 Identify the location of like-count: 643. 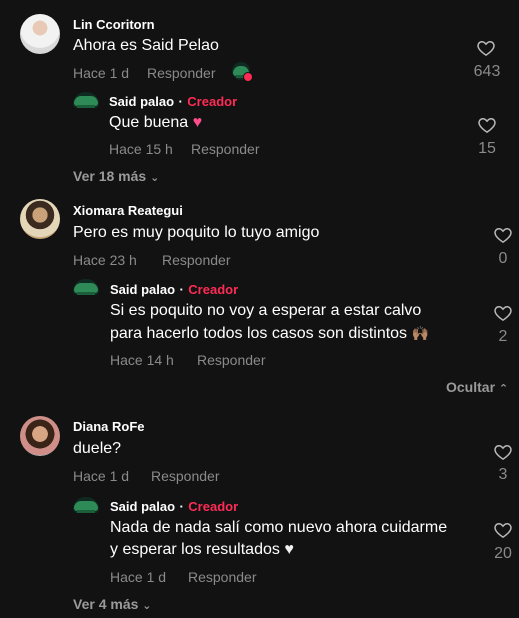
(487, 71).